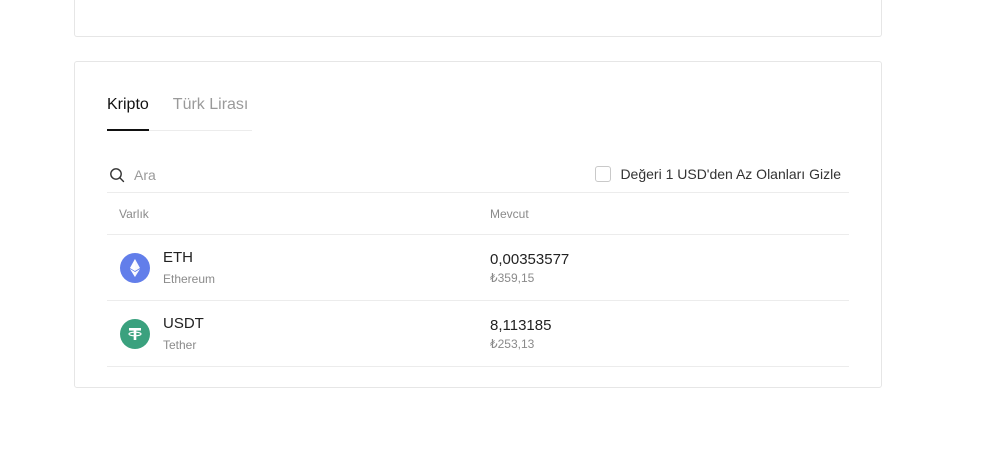 This screenshot has height=463, width=991. What do you see at coordinates (298, 267) in the screenshot?
I see `asset-cell: ETH Ethereum` at bounding box center [298, 267].